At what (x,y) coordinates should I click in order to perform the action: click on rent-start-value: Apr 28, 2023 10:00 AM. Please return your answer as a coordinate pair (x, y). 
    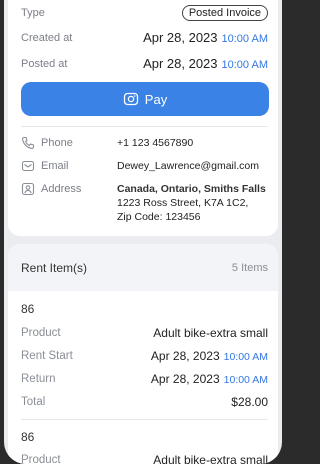
    Looking at the image, I should click on (209, 356).